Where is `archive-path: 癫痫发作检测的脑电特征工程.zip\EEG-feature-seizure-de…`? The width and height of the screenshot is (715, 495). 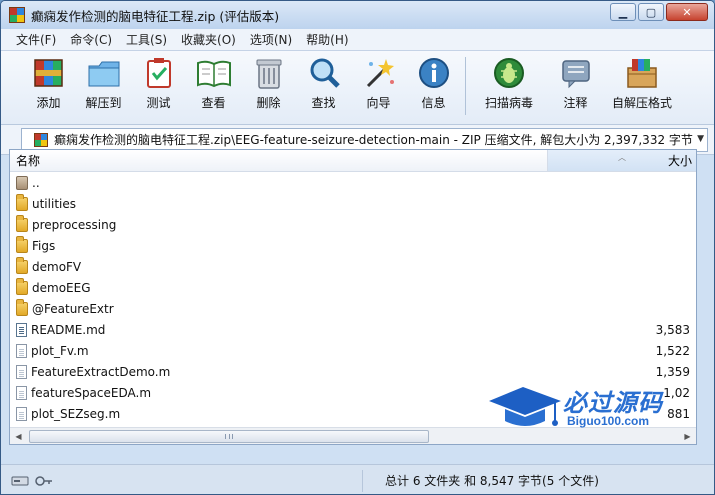
archive-path: 癫痫发作检测的脑电特征工程.zip\EEG-feature-seizure-de… is located at coordinates (373, 140).